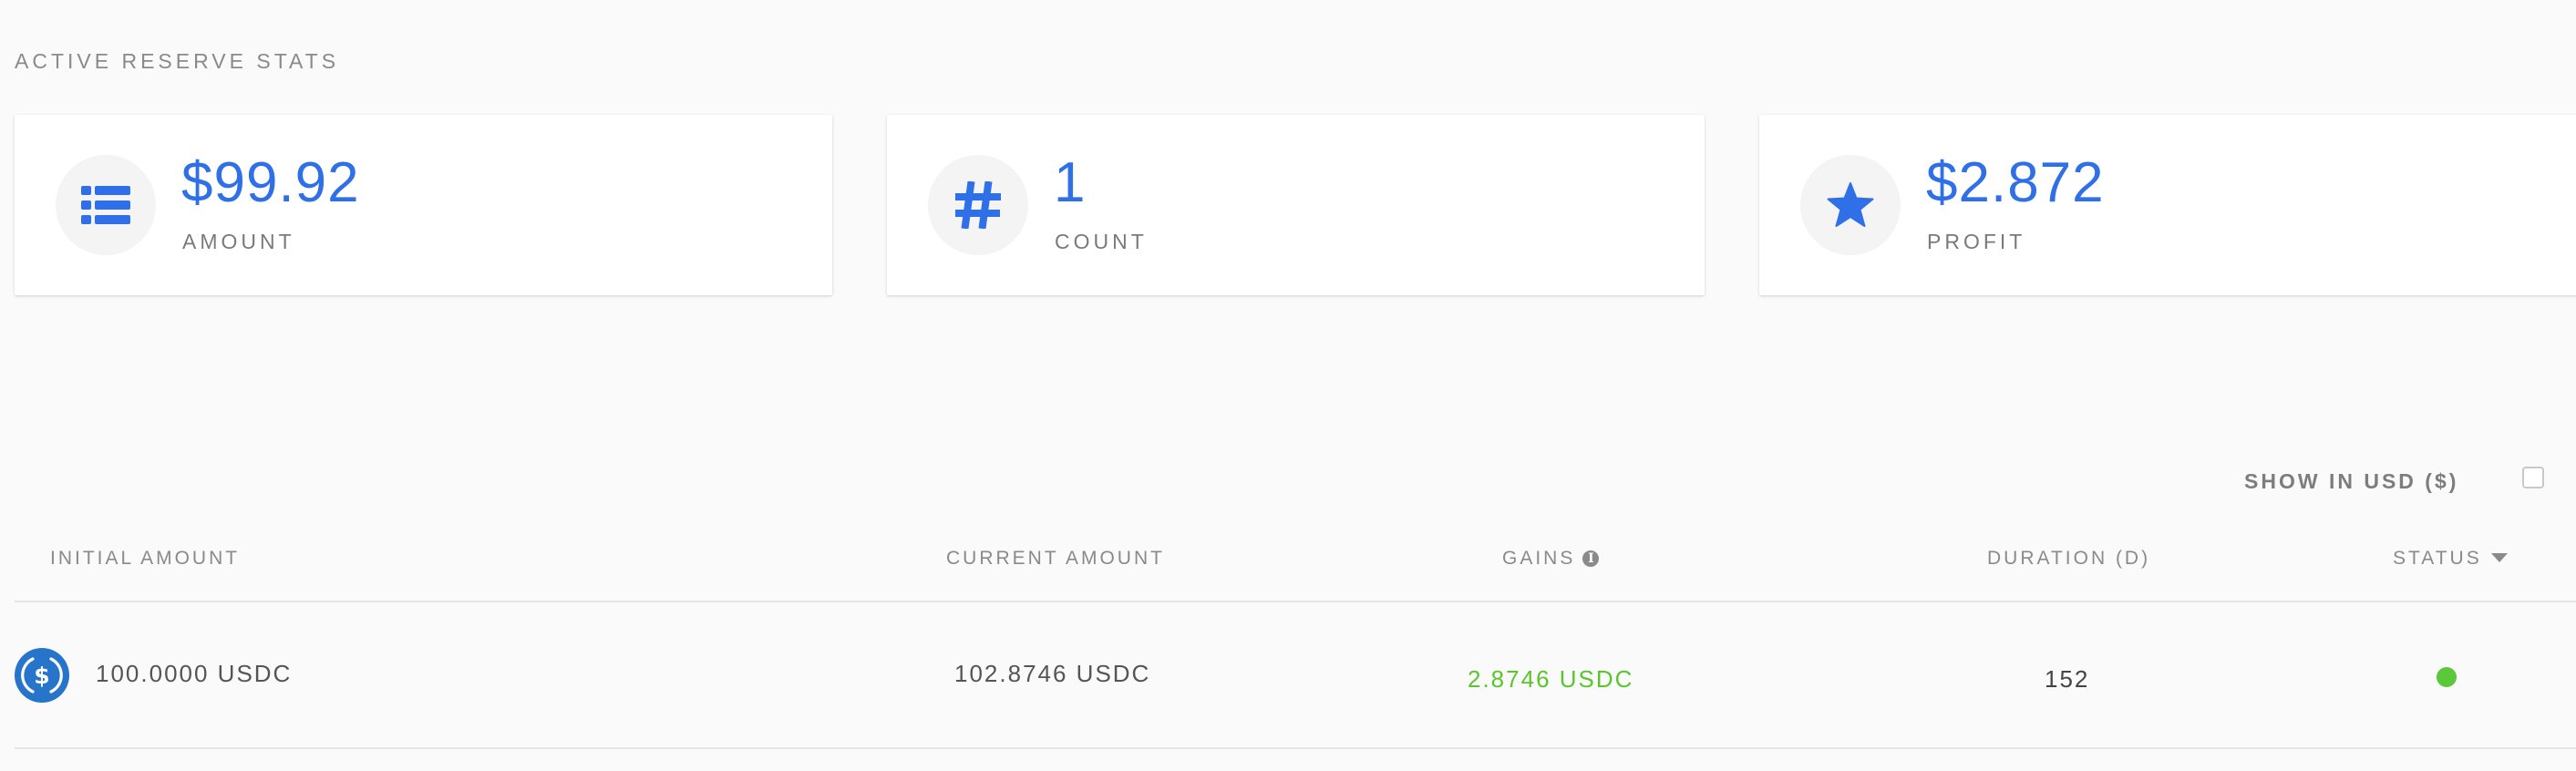 The image size is (2576, 771). Describe the element at coordinates (2067, 679) in the screenshot. I see `cell-duration: 152` at that location.